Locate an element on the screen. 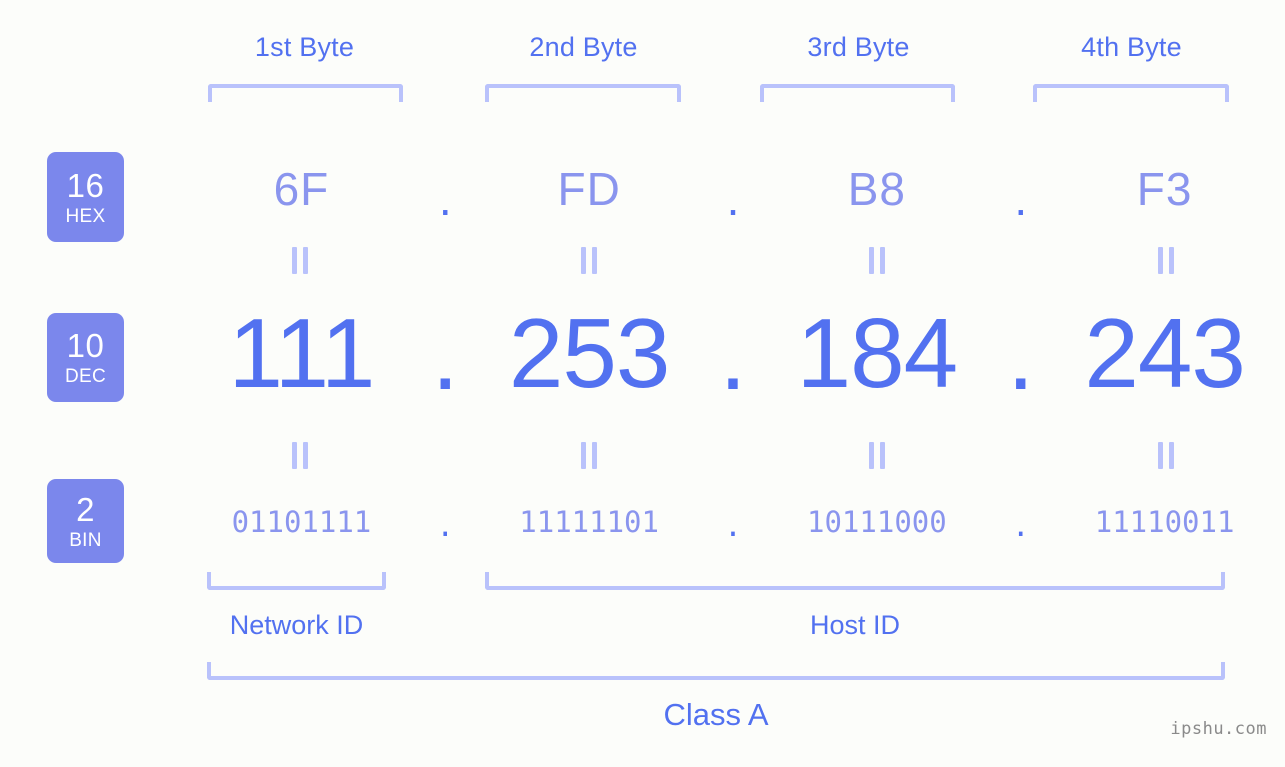  radix-badge-hex-number: 16 is located at coordinates (85, 185).